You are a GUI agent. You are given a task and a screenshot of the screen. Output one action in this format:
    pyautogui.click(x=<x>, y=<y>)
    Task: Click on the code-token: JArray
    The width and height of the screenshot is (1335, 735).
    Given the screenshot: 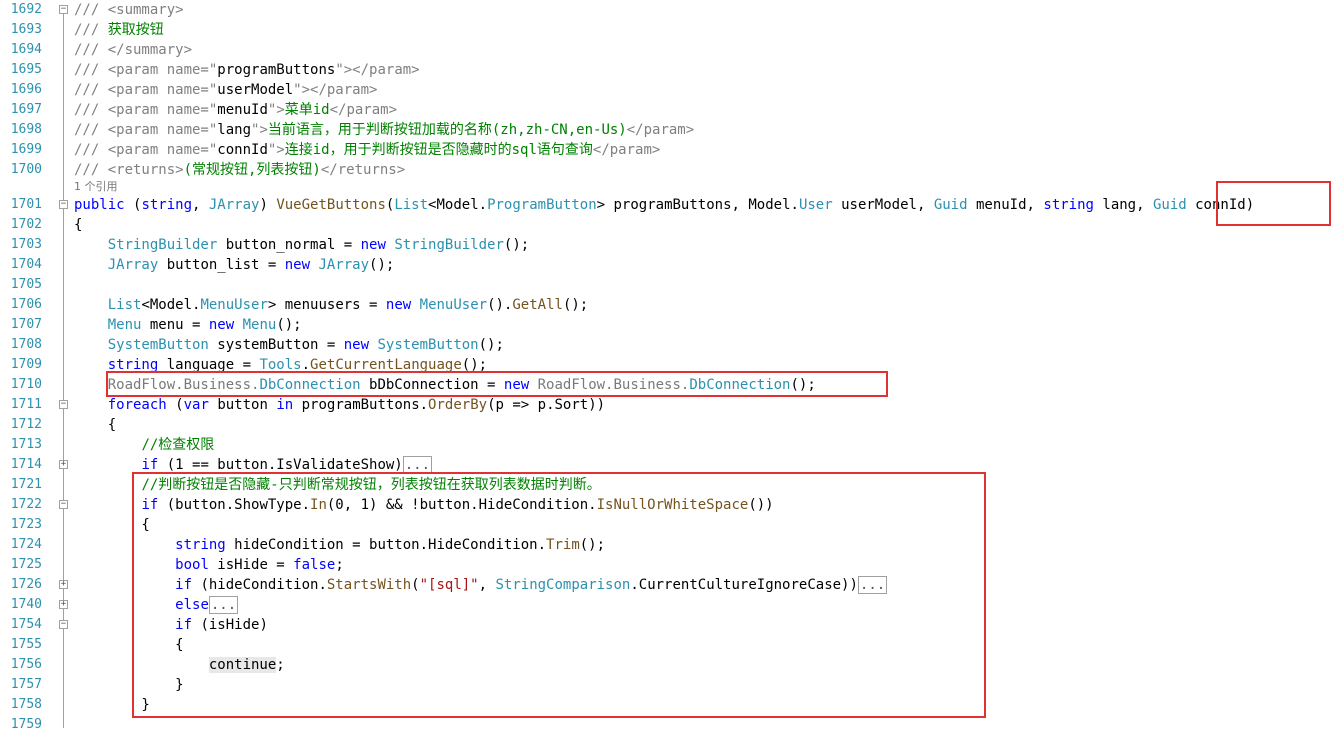 What is the action you would take?
    pyautogui.click(x=234, y=205)
    